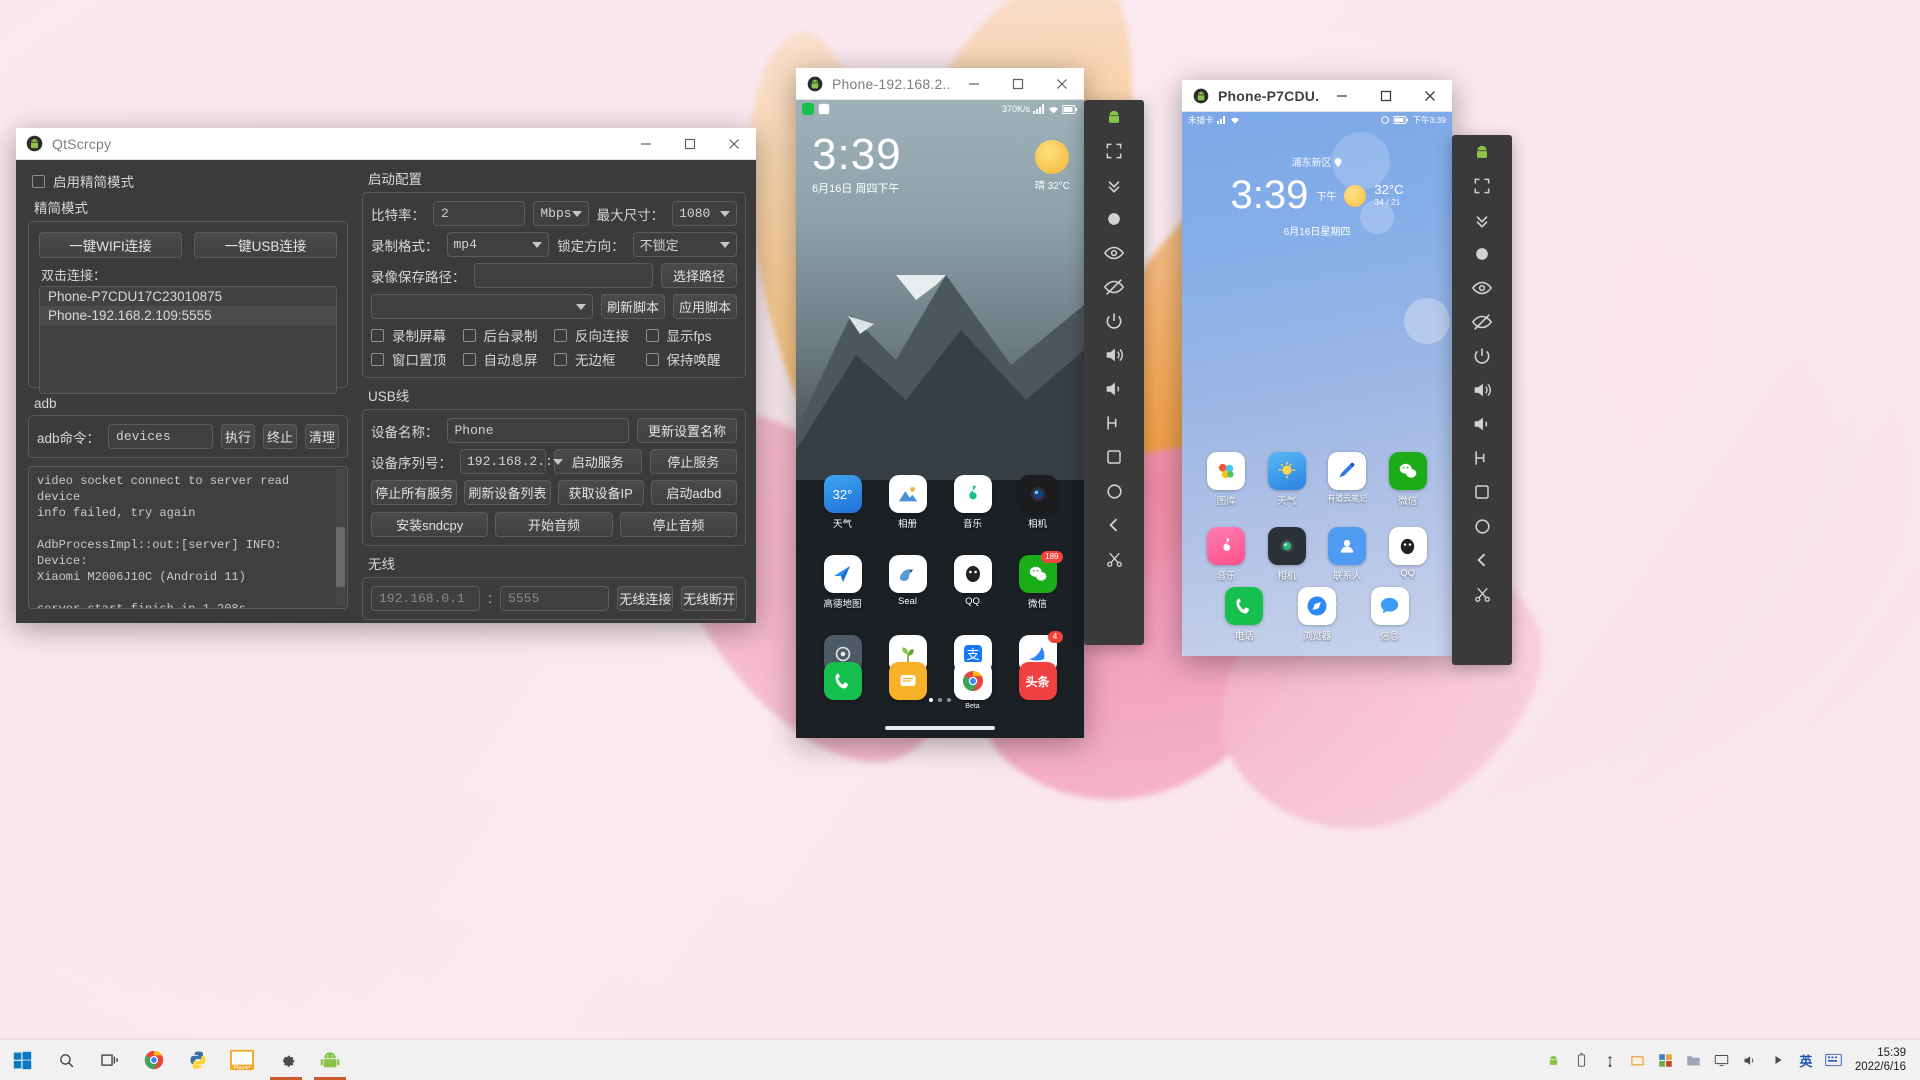 The height and width of the screenshot is (1080, 1920). What do you see at coordinates (238, 436) in the screenshot?
I see `adb-exec-button: 执行` at bounding box center [238, 436].